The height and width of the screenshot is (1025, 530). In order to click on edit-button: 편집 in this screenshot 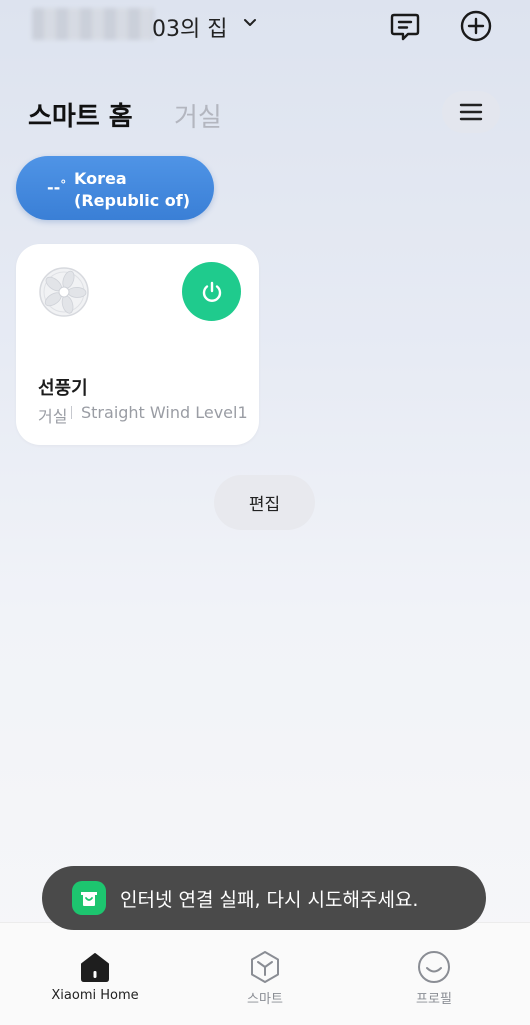, I will do `click(264, 502)`.